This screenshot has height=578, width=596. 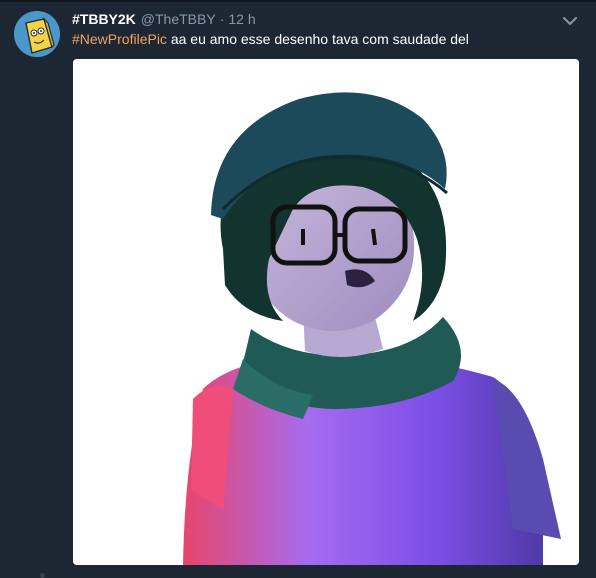 I want to click on display-name: #TBBY2K, so click(x=104, y=19).